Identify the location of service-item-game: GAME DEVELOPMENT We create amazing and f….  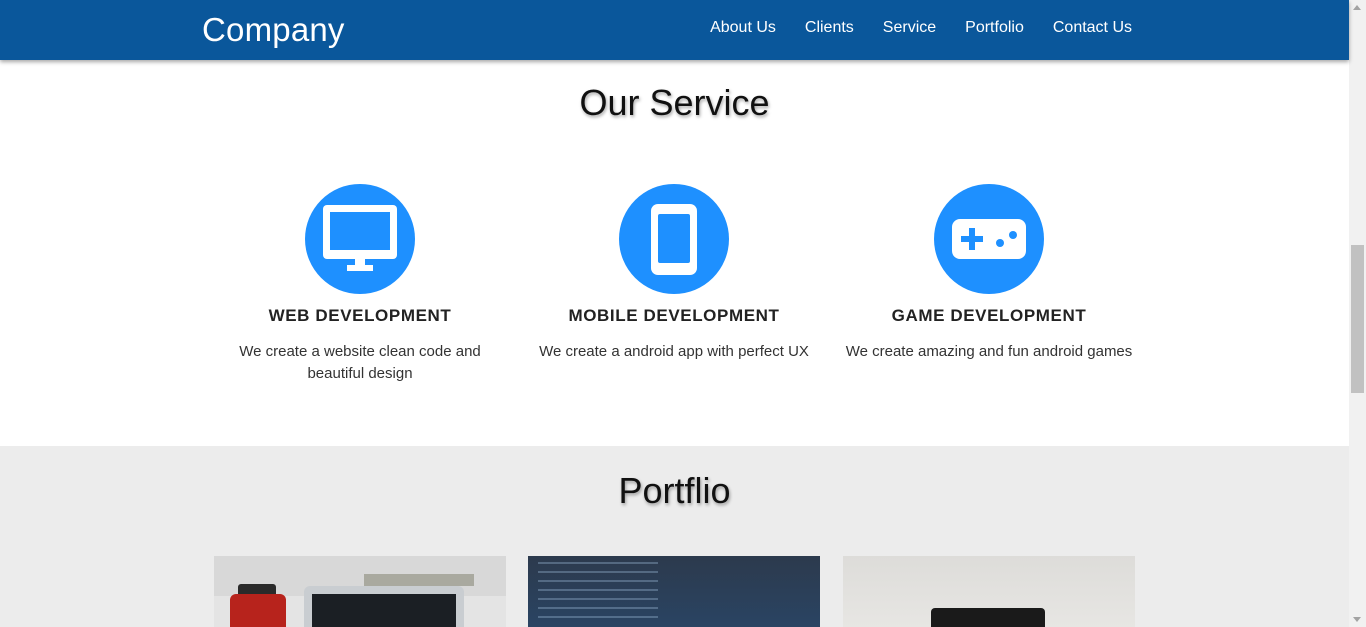
(989, 273).